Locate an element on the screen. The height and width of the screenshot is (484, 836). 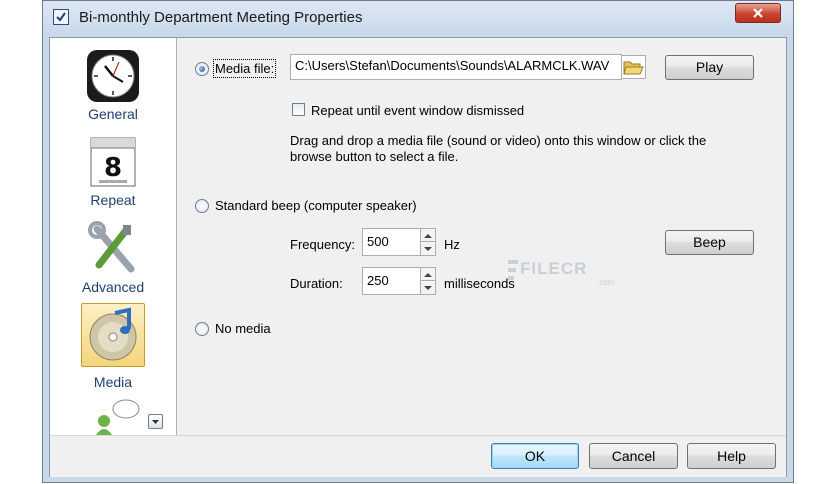
repeat-checkbox is located at coordinates (298, 109).